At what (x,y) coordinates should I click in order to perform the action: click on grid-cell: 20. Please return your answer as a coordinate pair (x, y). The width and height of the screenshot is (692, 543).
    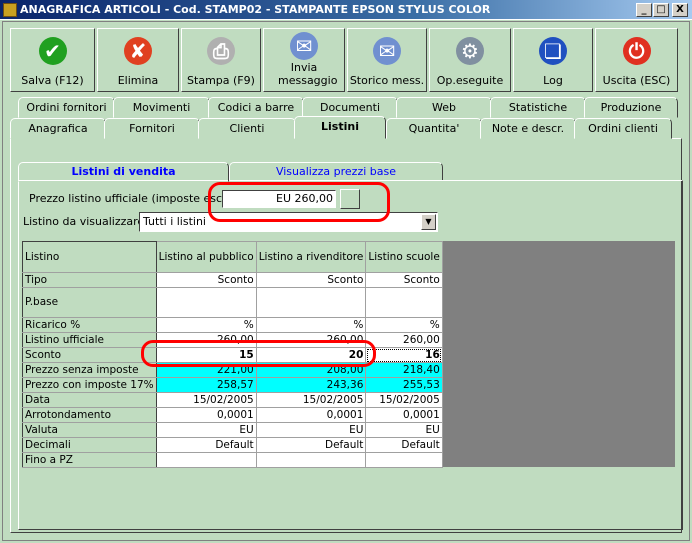
    Looking at the image, I should click on (311, 355).